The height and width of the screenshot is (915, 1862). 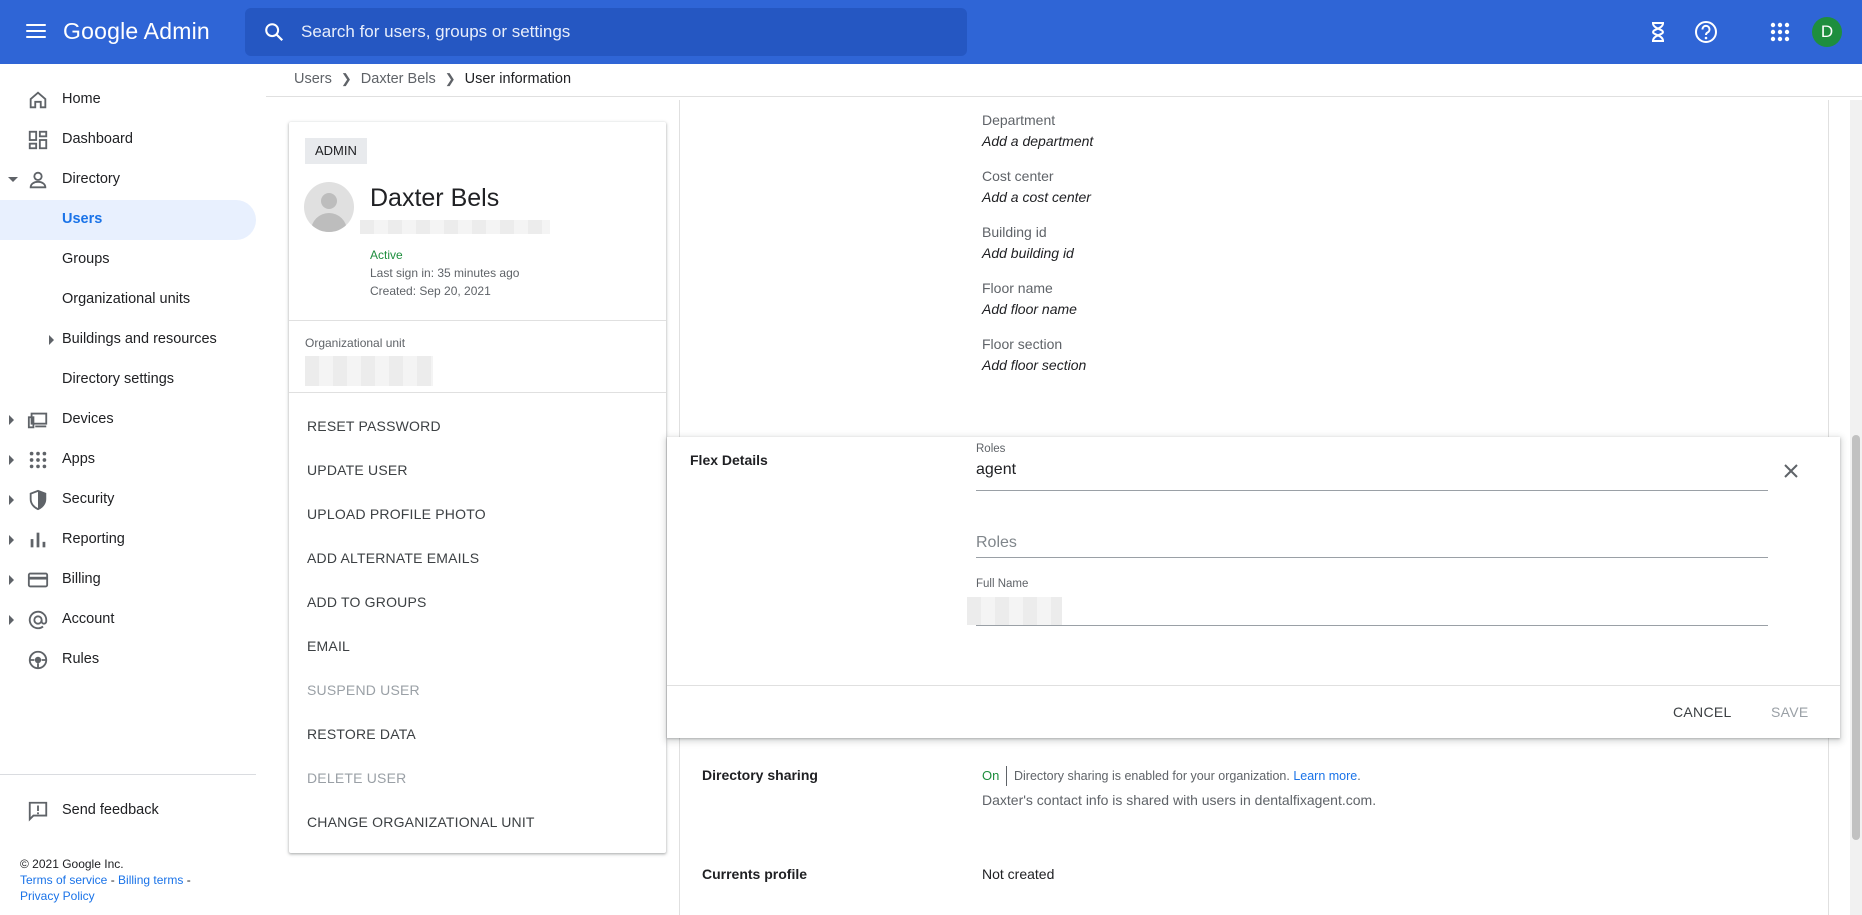 What do you see at coordinates (729, 460) in the screenshot?
I see `flex-details-title: Flex Details` at bounding box center [729, 460].